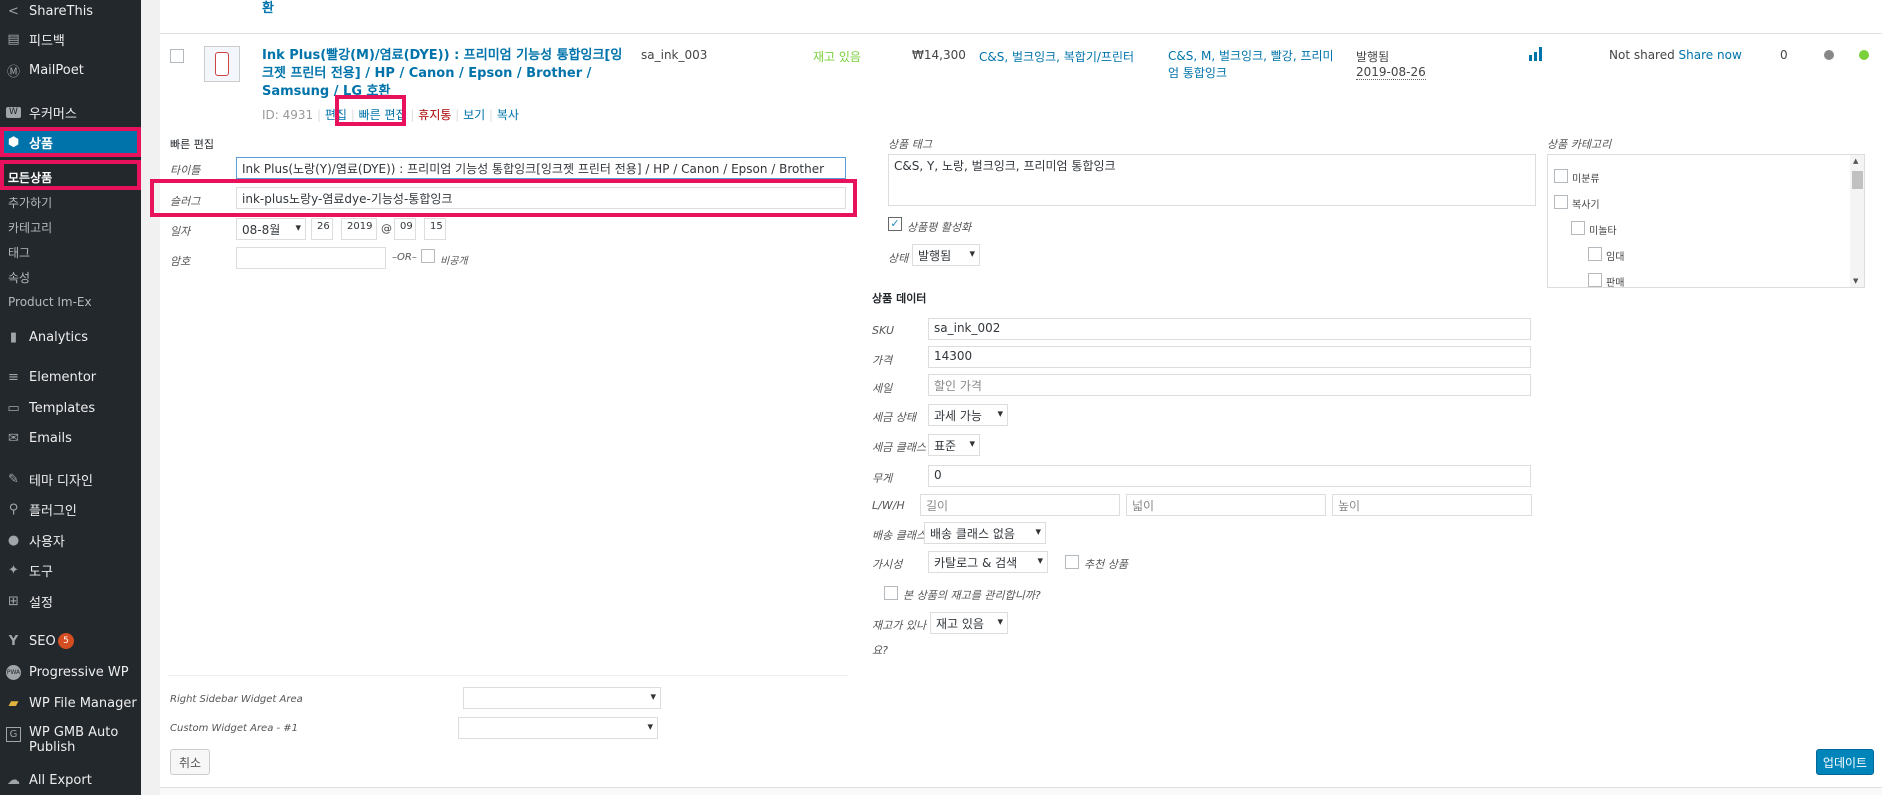 This screenshot has height=795, width=1882. What do you see at coordinates (70, 12) in the screenshot?
I see `menu-sharethis: < ShareThis` at bounding box center [70, 12].